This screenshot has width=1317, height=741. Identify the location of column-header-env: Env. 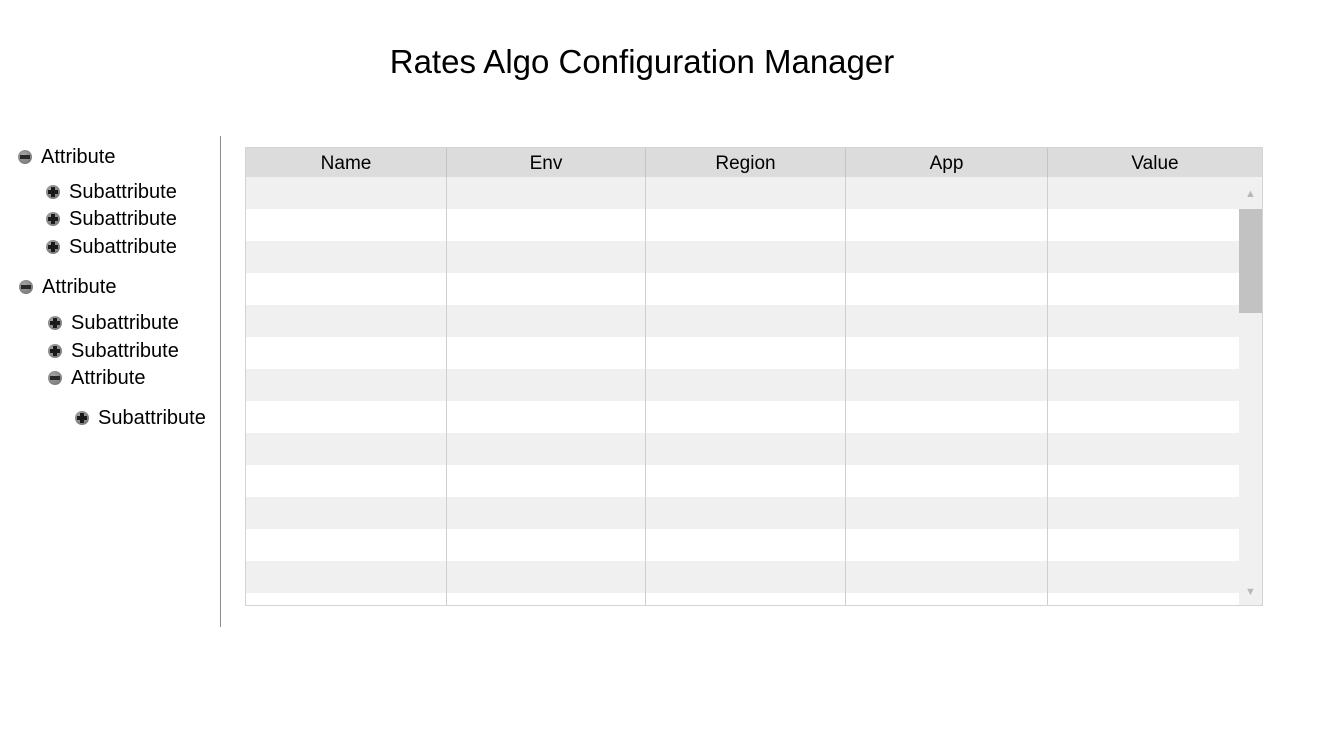
(546, 162).